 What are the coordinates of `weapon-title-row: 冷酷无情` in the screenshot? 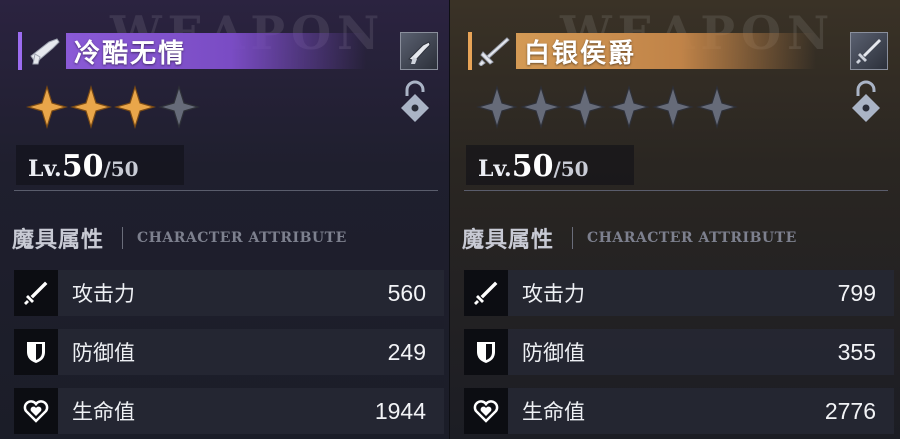 It's located at (228, 51).